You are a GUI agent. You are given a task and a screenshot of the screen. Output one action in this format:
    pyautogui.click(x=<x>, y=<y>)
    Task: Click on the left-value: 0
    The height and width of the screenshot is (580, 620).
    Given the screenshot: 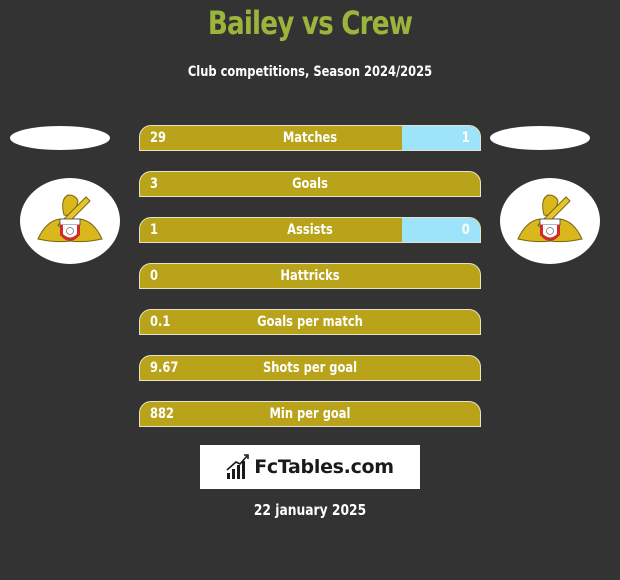 What is the action you would take?
    pyautogui.click(x=154, y=276)
    